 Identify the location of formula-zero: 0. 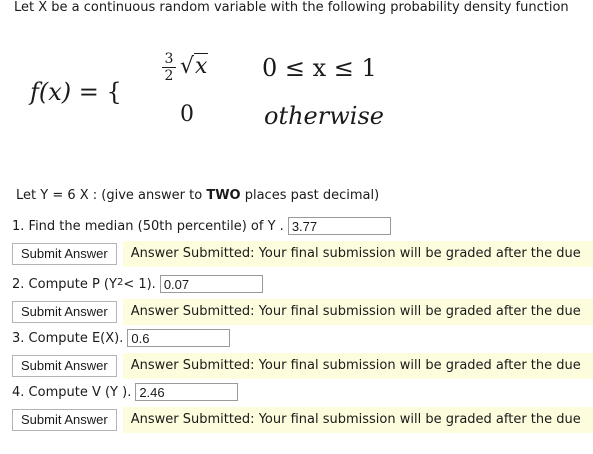
(187, 114).